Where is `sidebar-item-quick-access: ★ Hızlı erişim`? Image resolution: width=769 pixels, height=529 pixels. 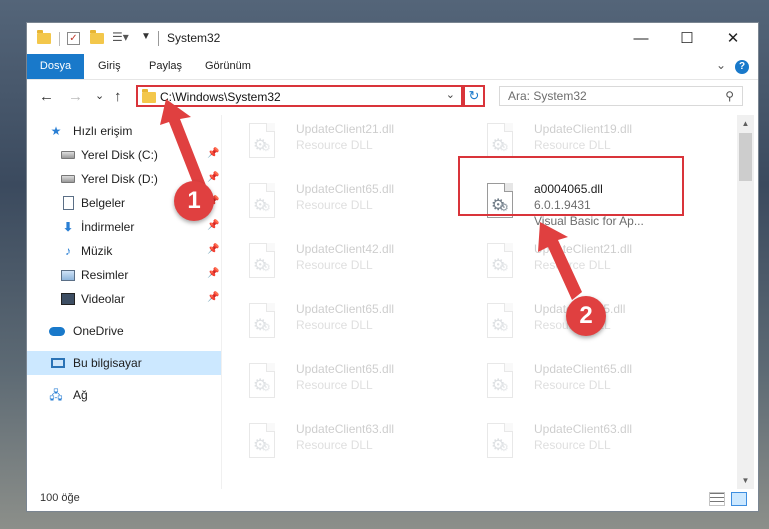
sidebar-item-quick-access: ★ Hızlı erişim is located at coordinates (124, 131).